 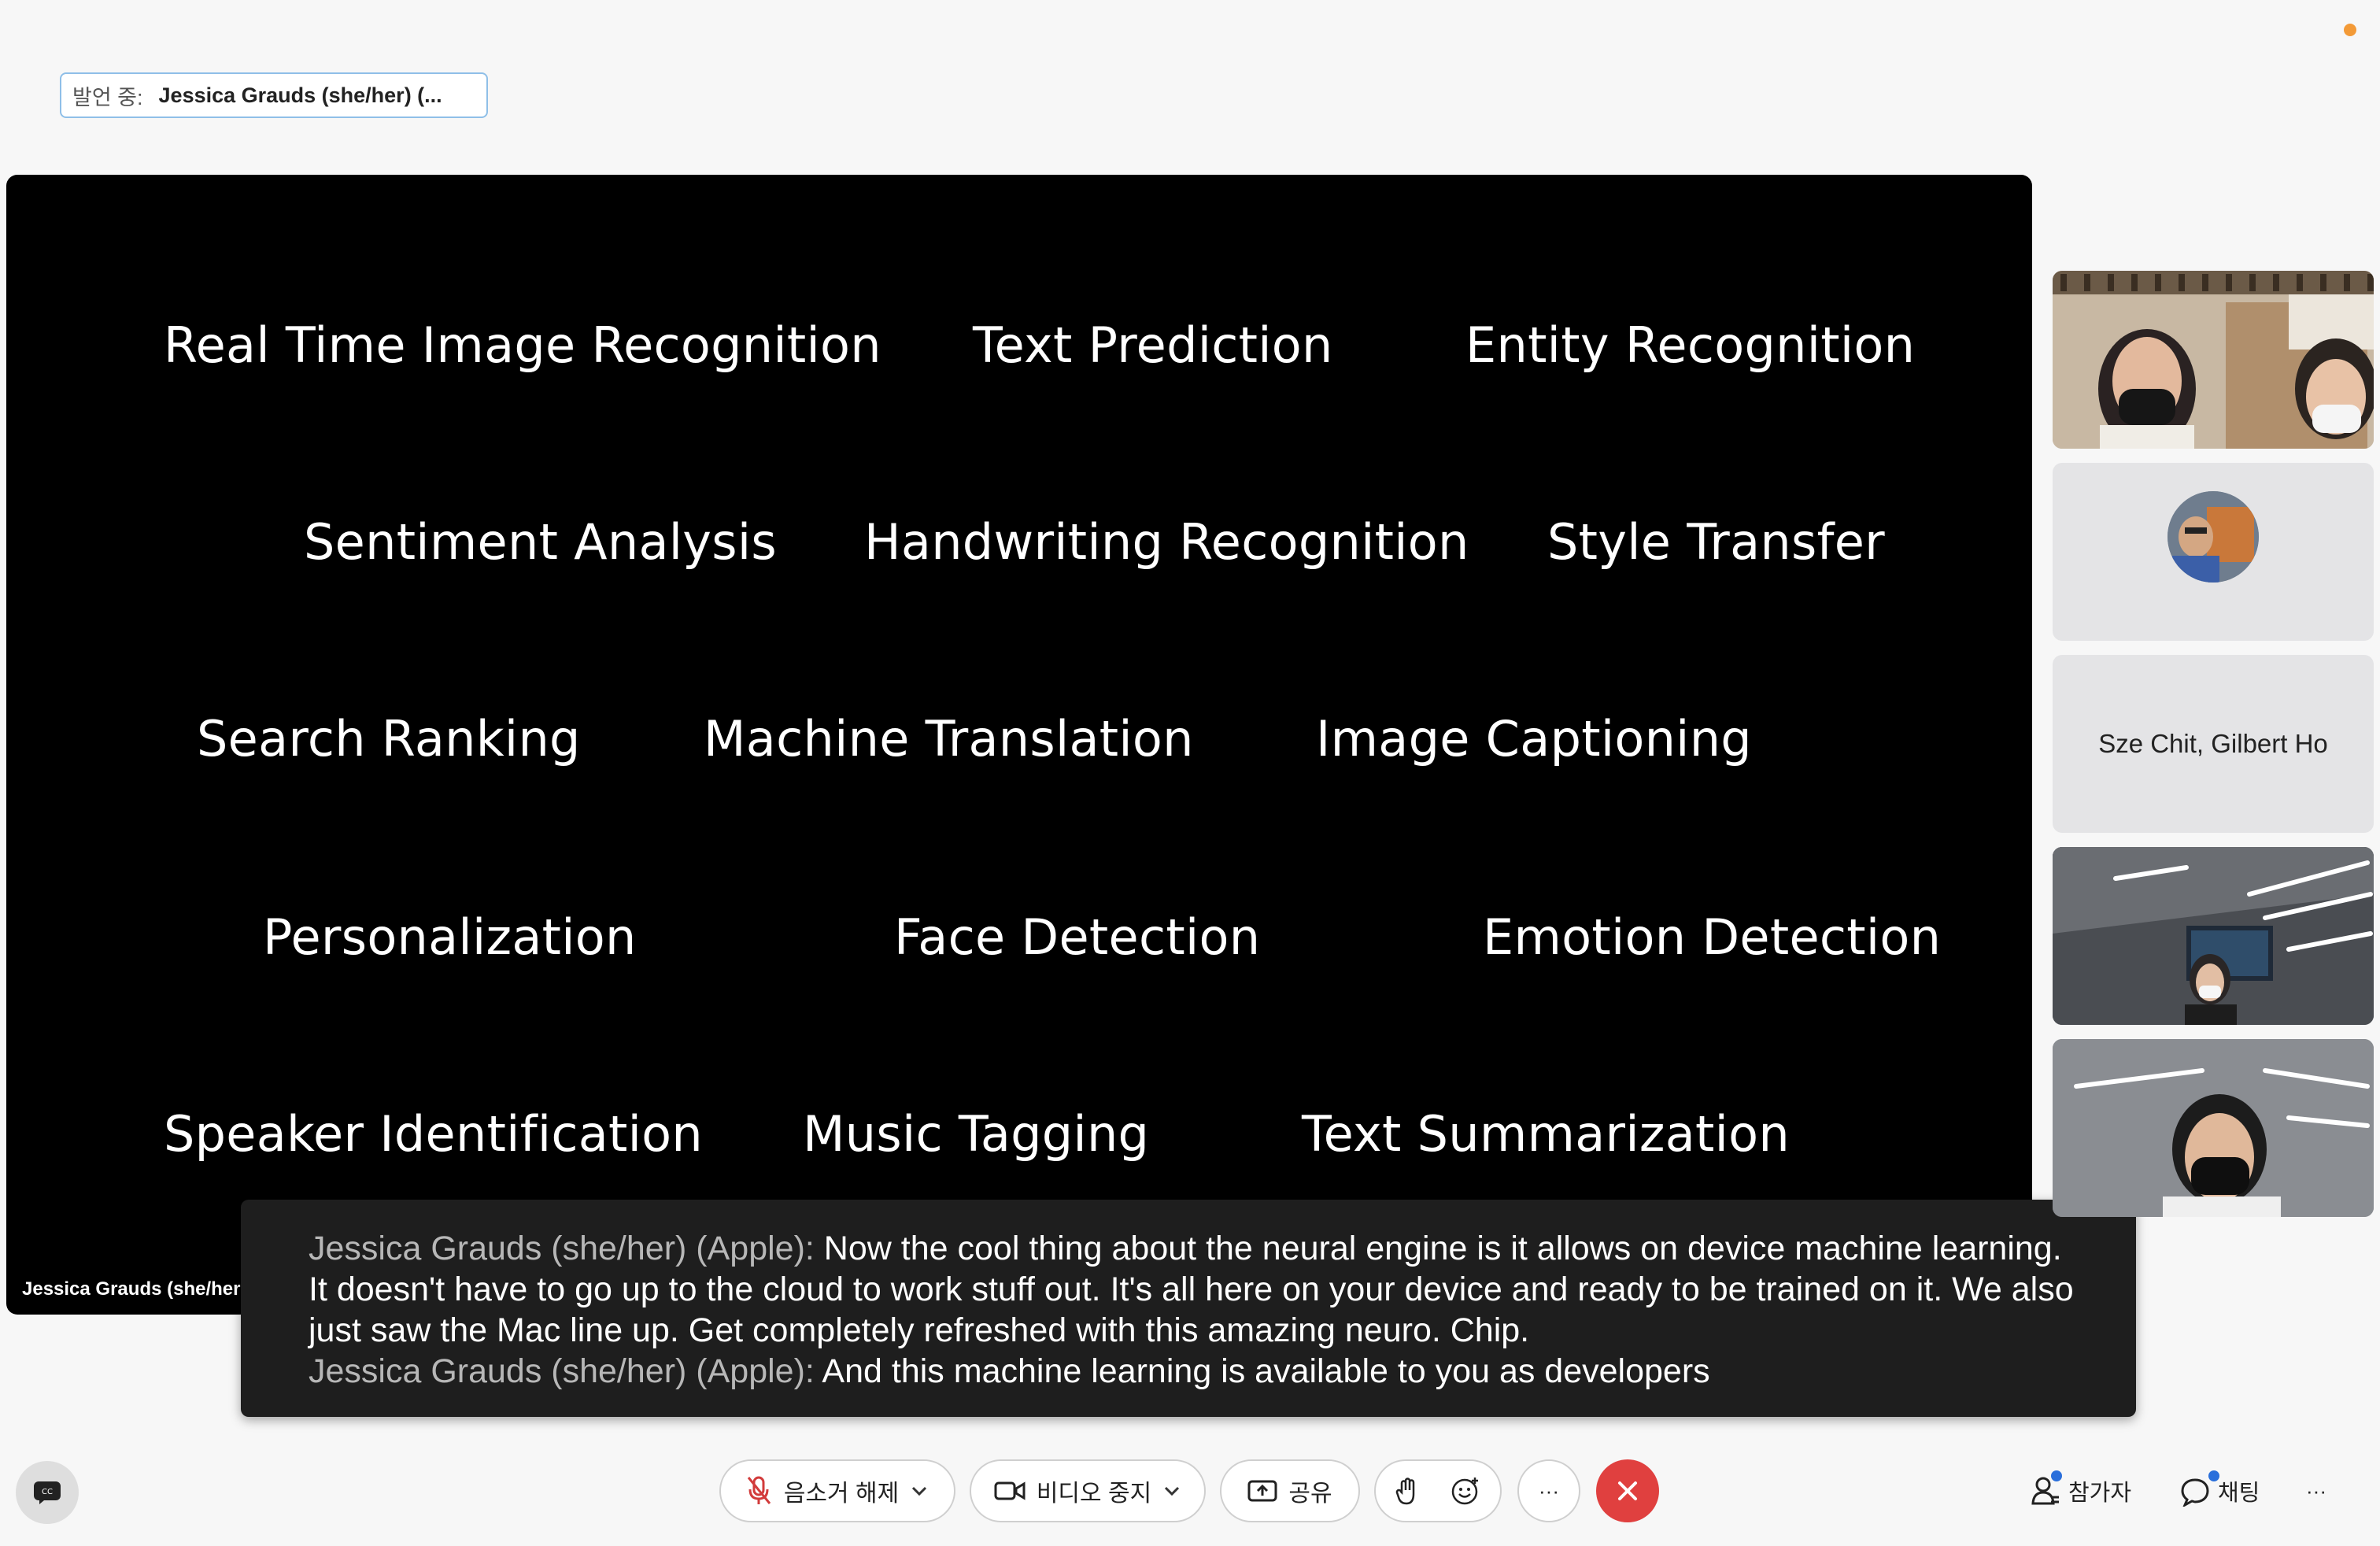 I want to click on mic-muted-icon, so click(x=759, y=1490).